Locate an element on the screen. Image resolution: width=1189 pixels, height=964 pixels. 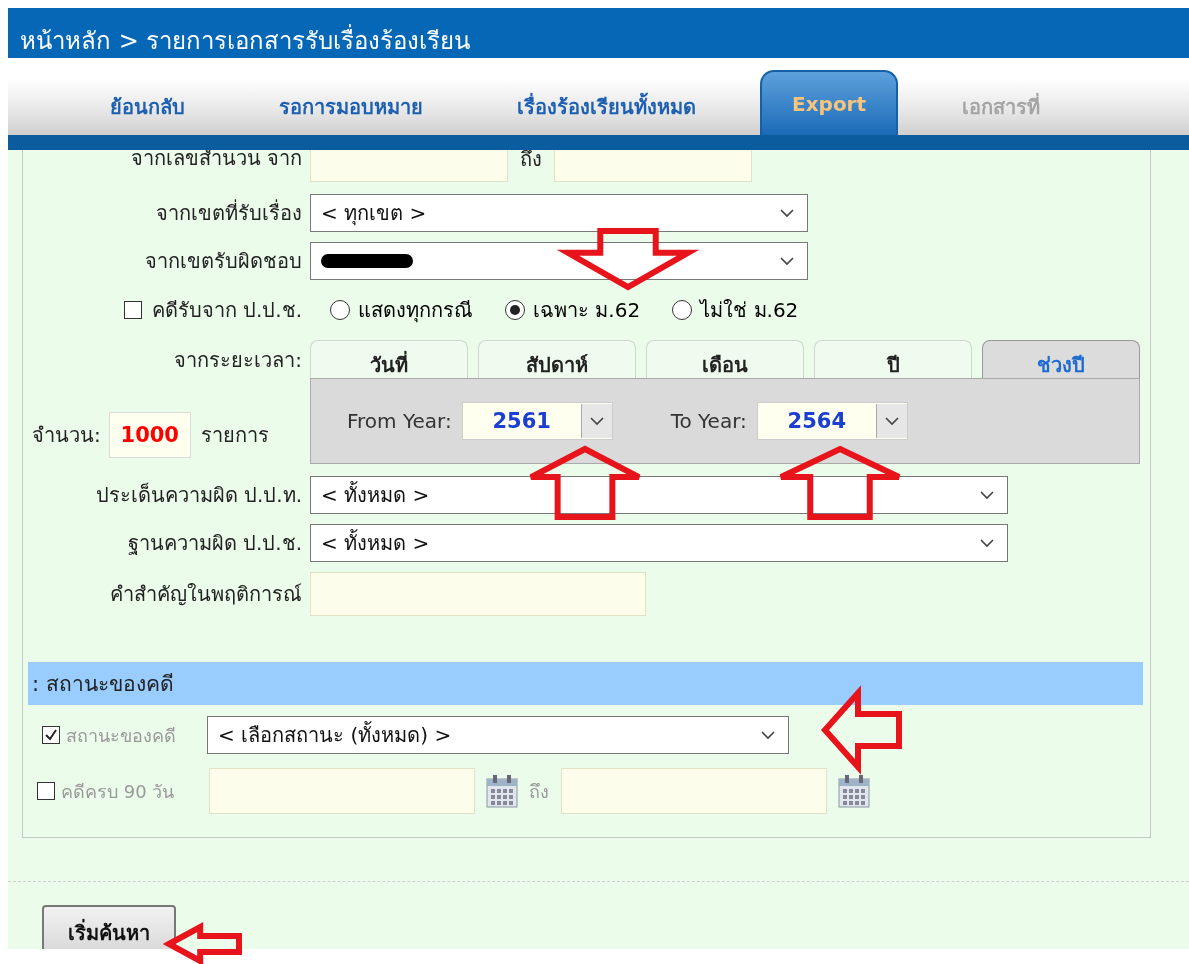
select-field: < เลือกสถานะ (ทั้งหมด) > is located at coordinates (498, 735).